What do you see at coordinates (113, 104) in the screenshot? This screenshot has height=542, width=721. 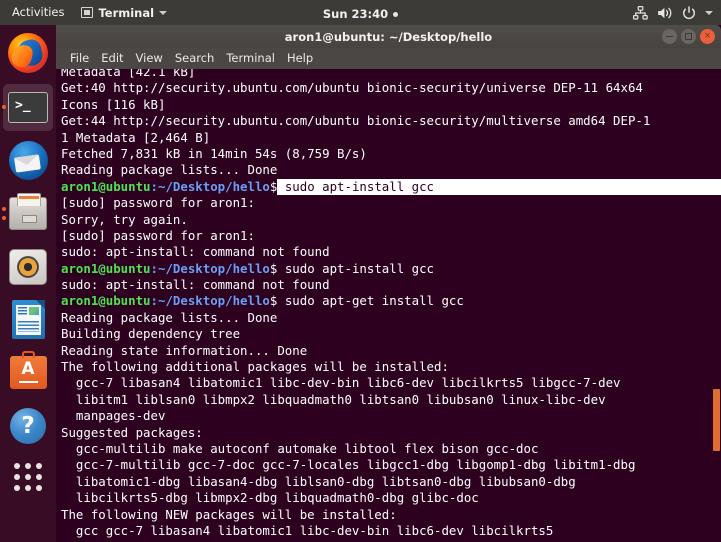 I see `terminal-output-line: Icons [116 kB]` at bounding box center [113, 104].